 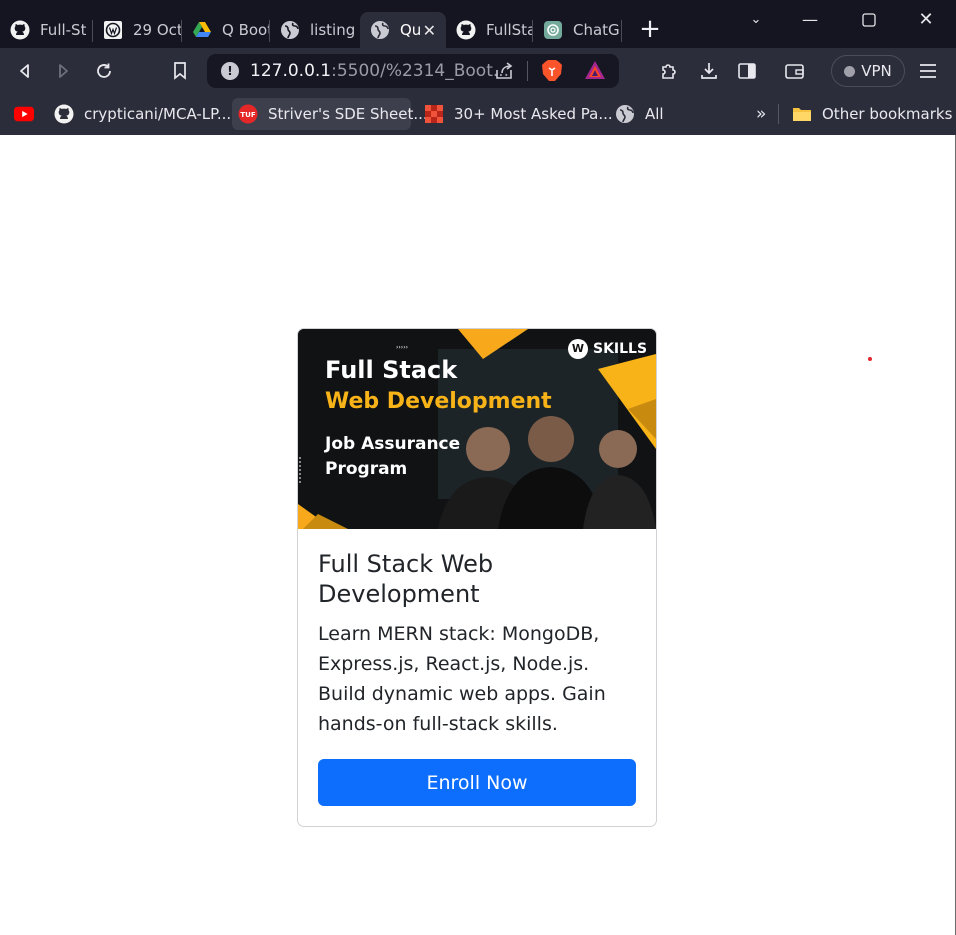 I want to click on url-host: 127.0.0.1, so click(x=291, y=71).